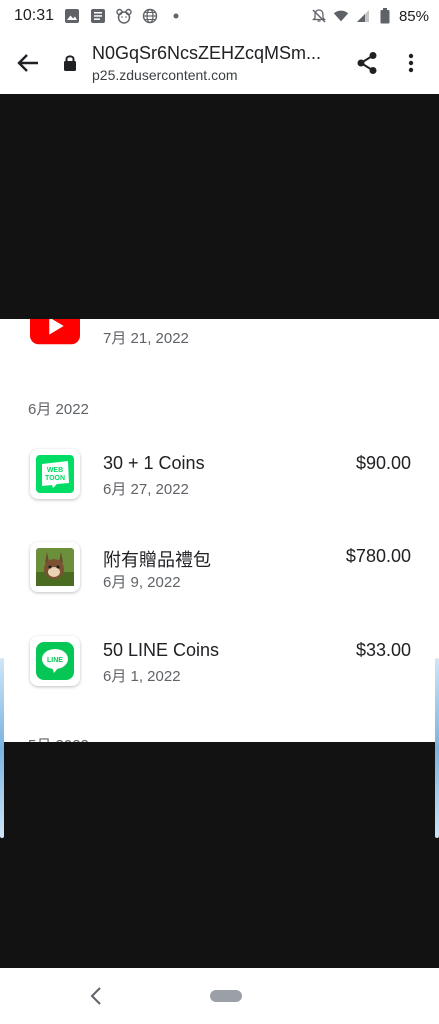 This screenshot has height=1024, width=439. Describe the element at coordinates (70, 63) in the screenshot. I see `lock-icon` at that location.